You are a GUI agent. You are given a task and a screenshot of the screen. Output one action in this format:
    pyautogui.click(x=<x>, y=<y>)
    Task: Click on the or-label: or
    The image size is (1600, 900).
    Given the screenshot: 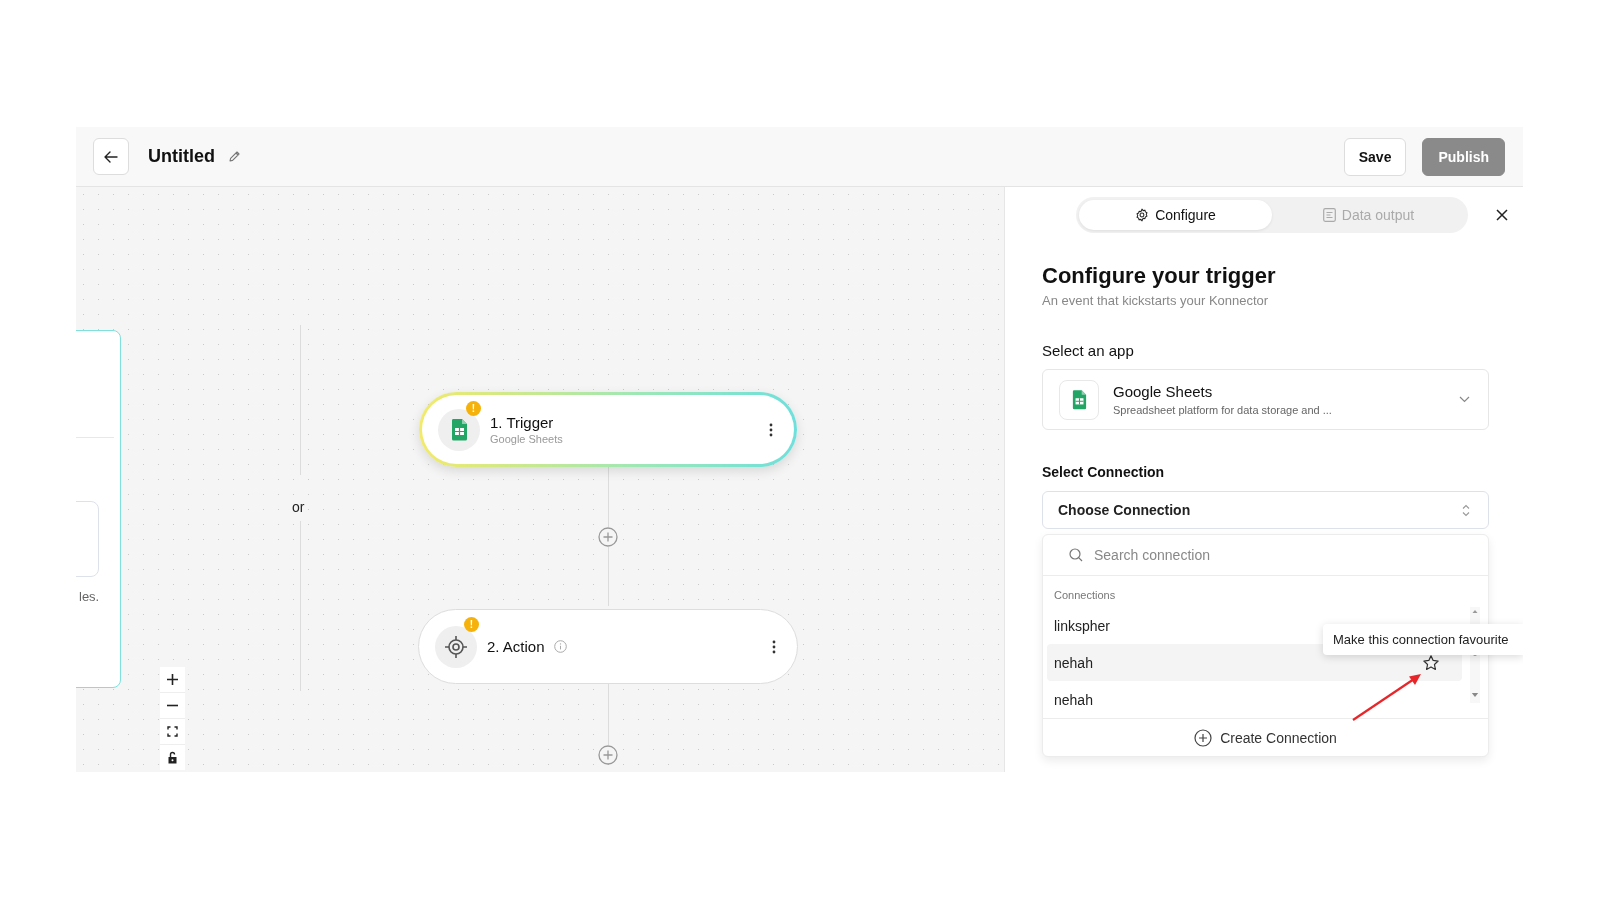 What is the action you would take?
    pyautogui.click(x=298, y=507)
    